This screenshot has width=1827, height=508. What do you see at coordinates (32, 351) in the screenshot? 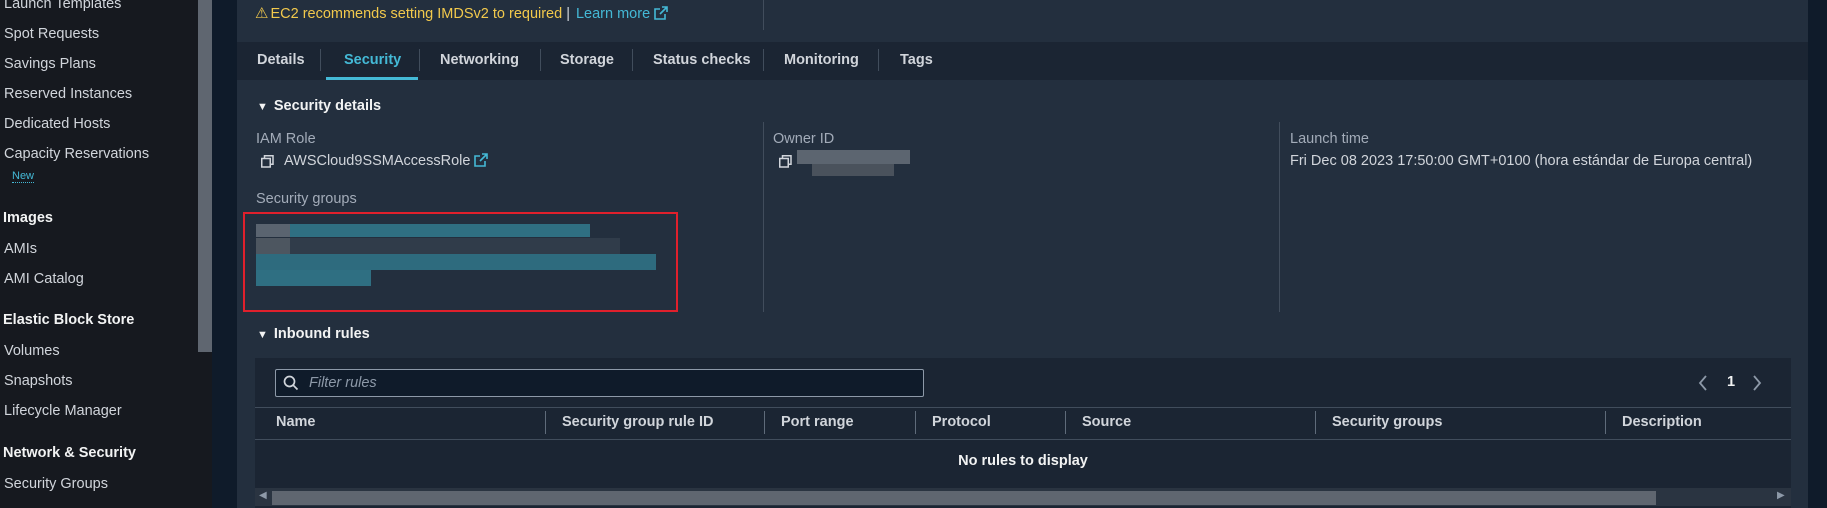
I see `sidebar-item-volumes: Volumes` at bounding box center [32, 351].